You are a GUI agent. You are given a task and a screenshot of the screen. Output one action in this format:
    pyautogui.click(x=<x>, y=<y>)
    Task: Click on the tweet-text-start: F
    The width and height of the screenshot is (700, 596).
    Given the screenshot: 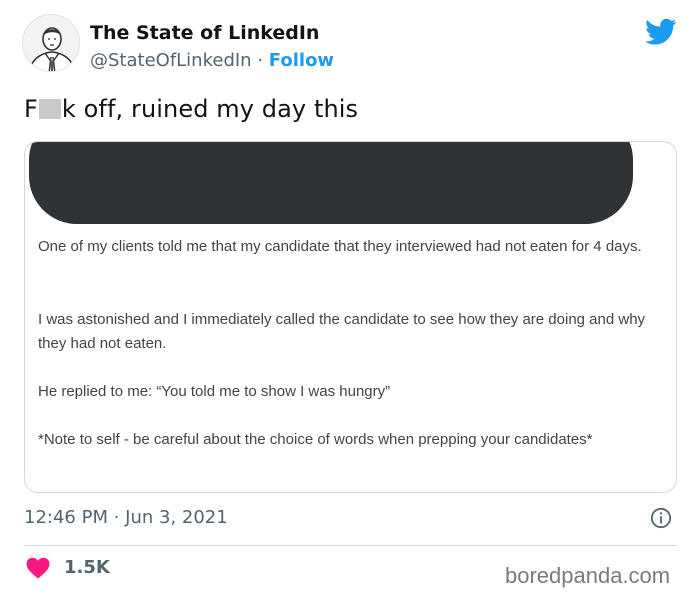 What is the action you would take?
    pyautogui.click(x=31, y=109)
    